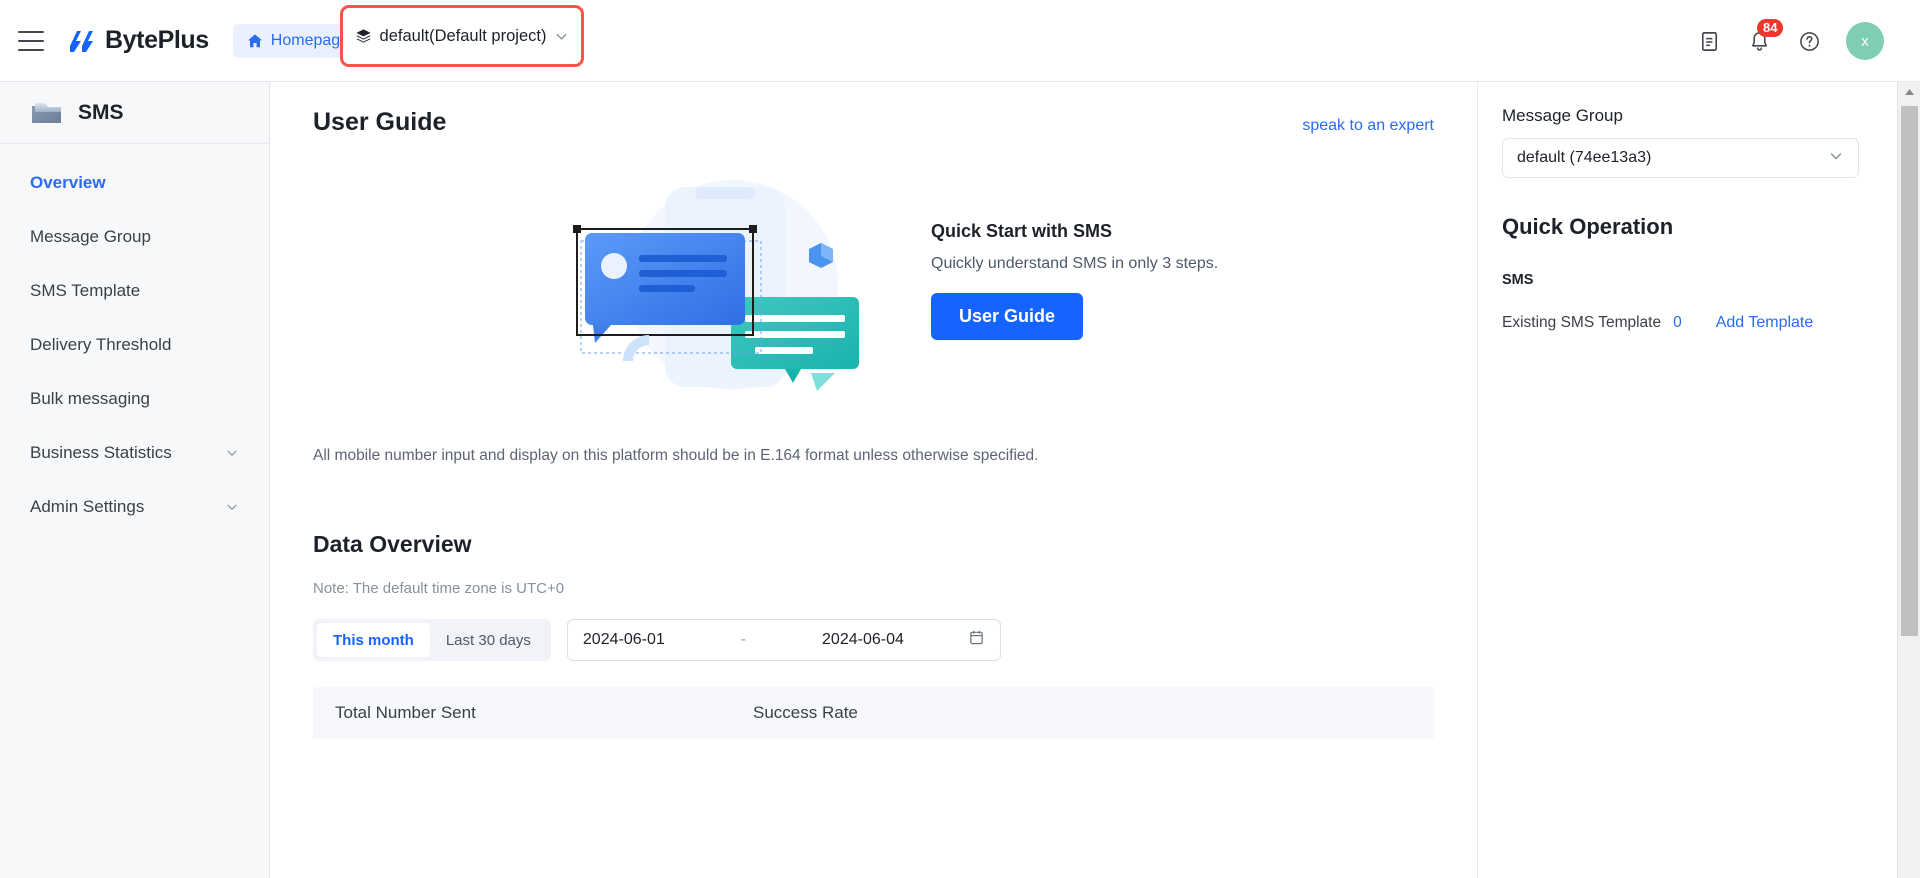  I want to click on brand-logo: BytePlus, so click(138, 40).